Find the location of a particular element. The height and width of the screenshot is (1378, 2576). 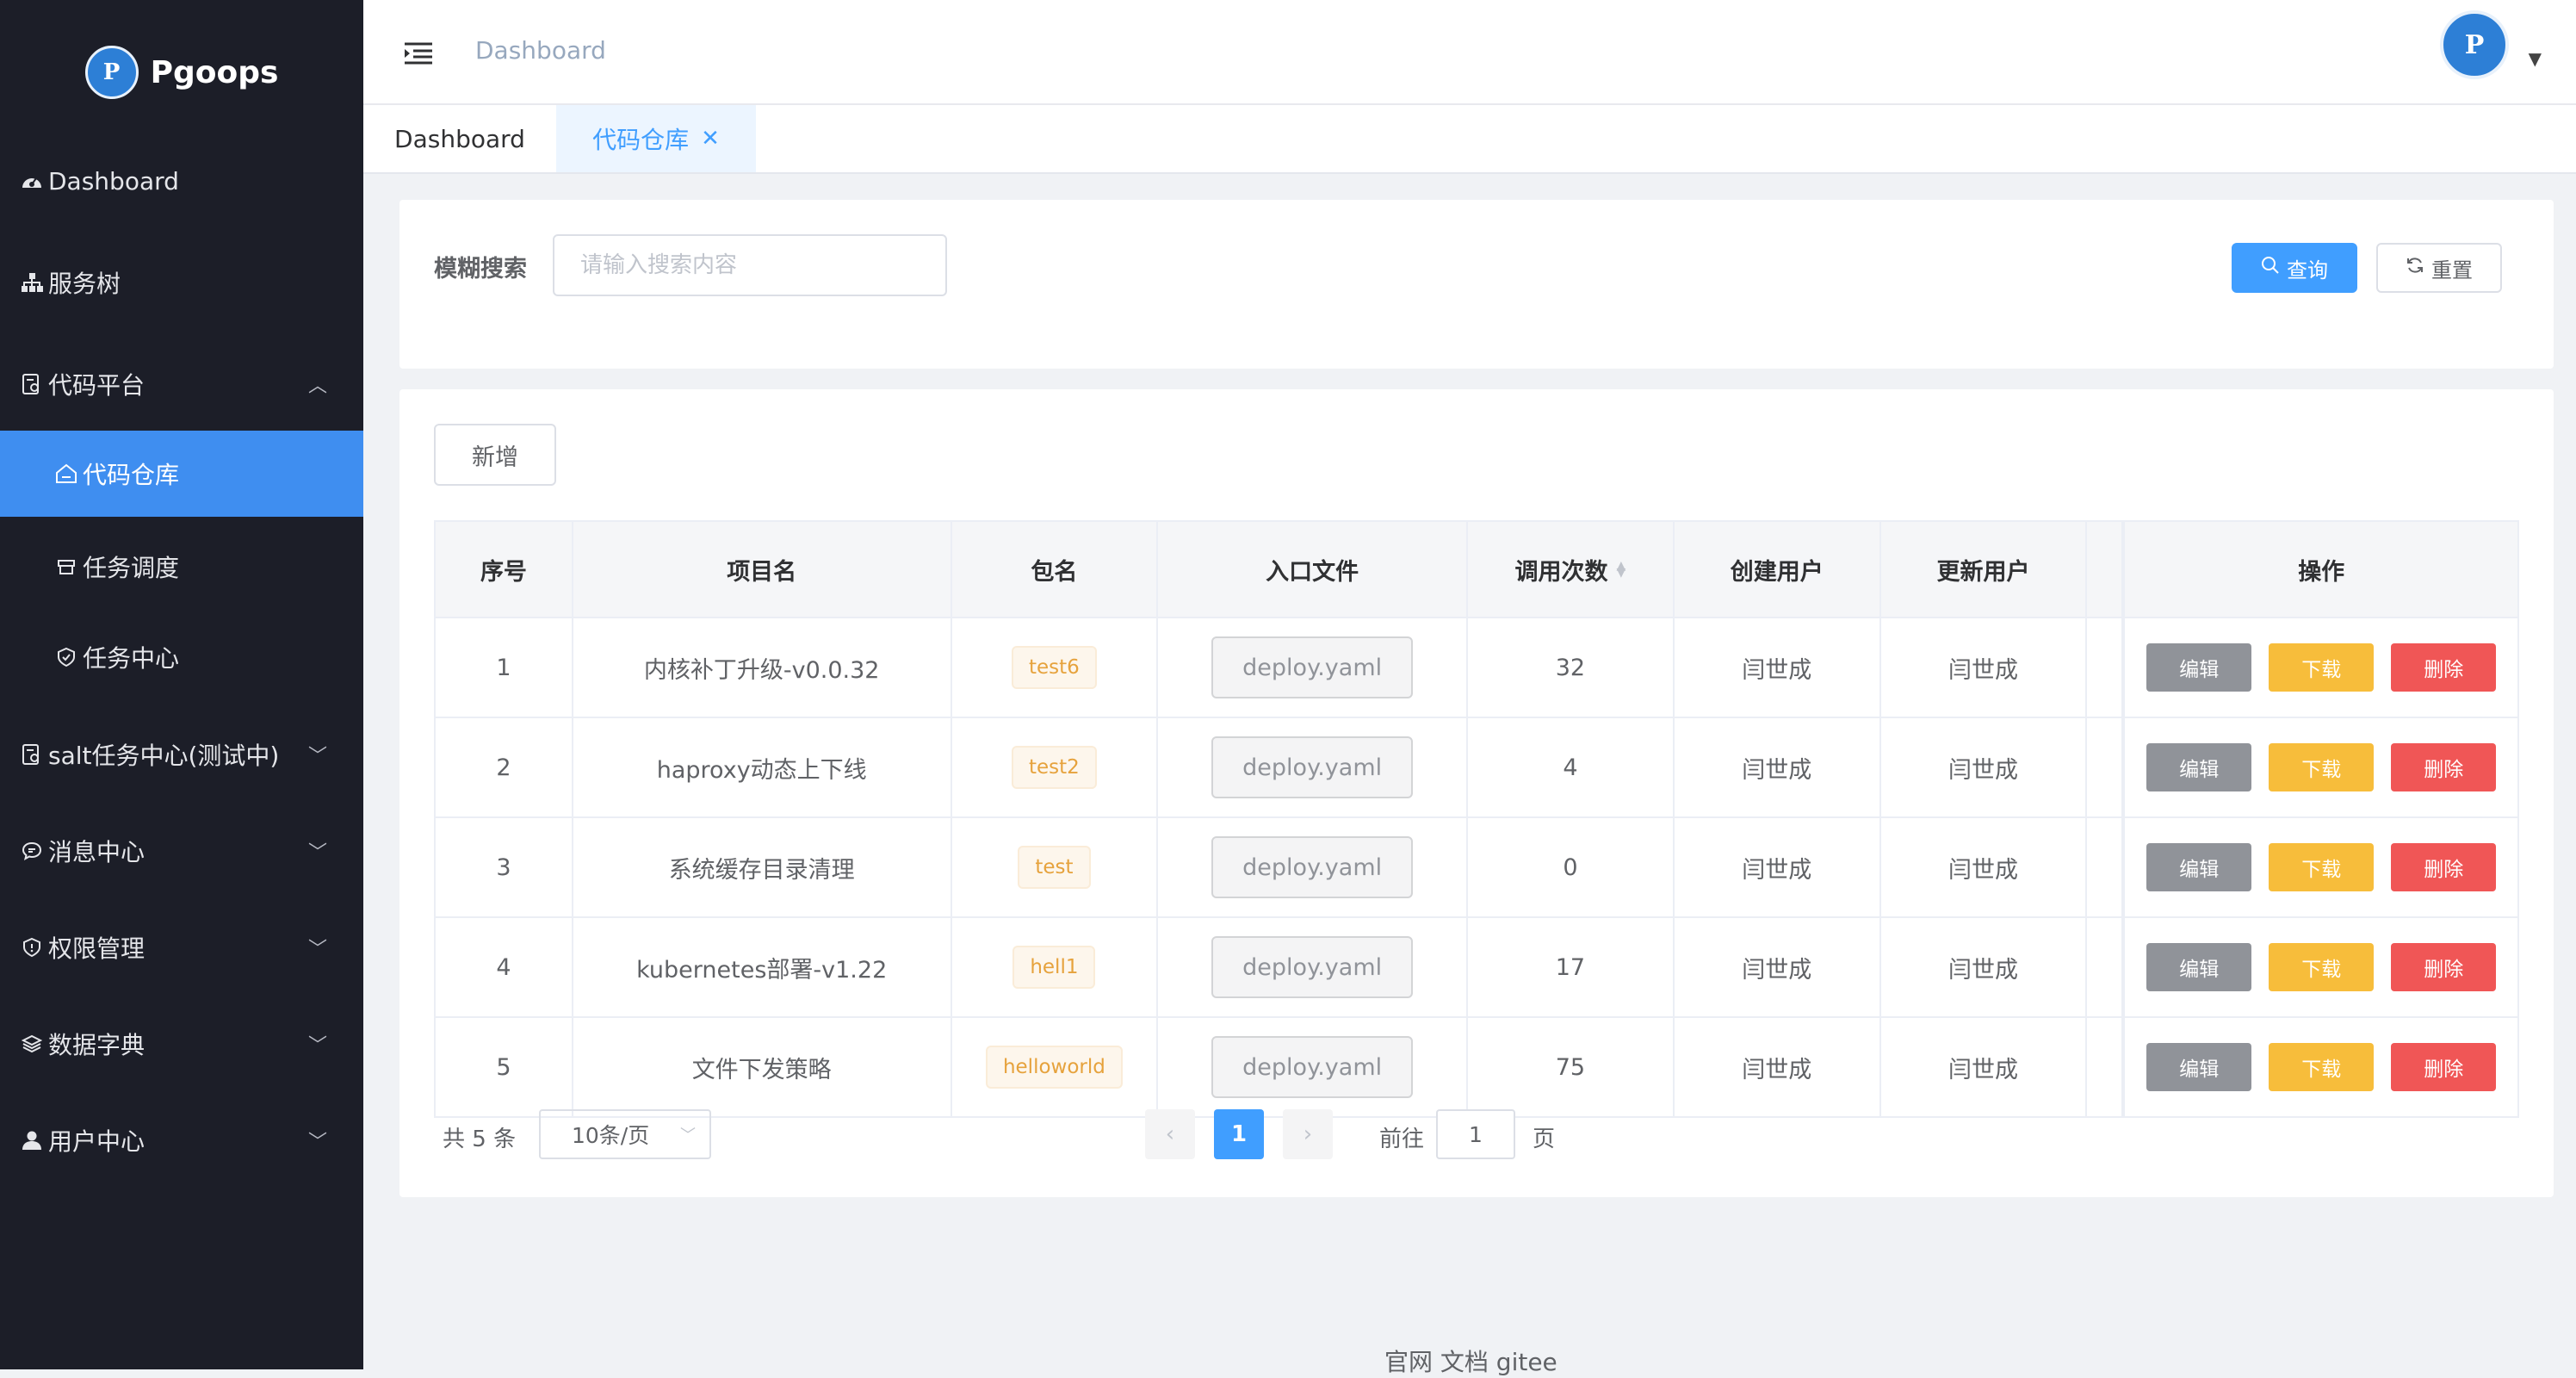

close-icon: ✕ is located at coordinates (710, 139).